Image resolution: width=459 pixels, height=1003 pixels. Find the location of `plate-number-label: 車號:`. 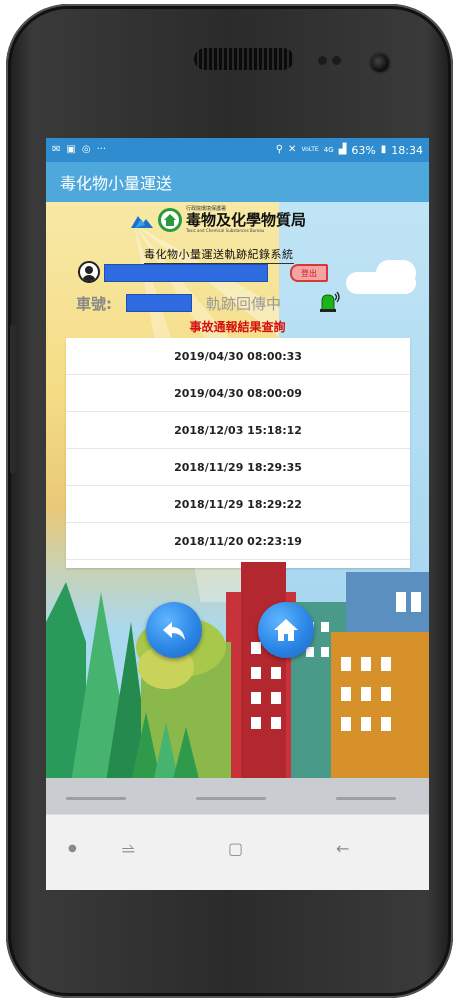

plate-number-label: 車號: is located at coordinates (94, 304).